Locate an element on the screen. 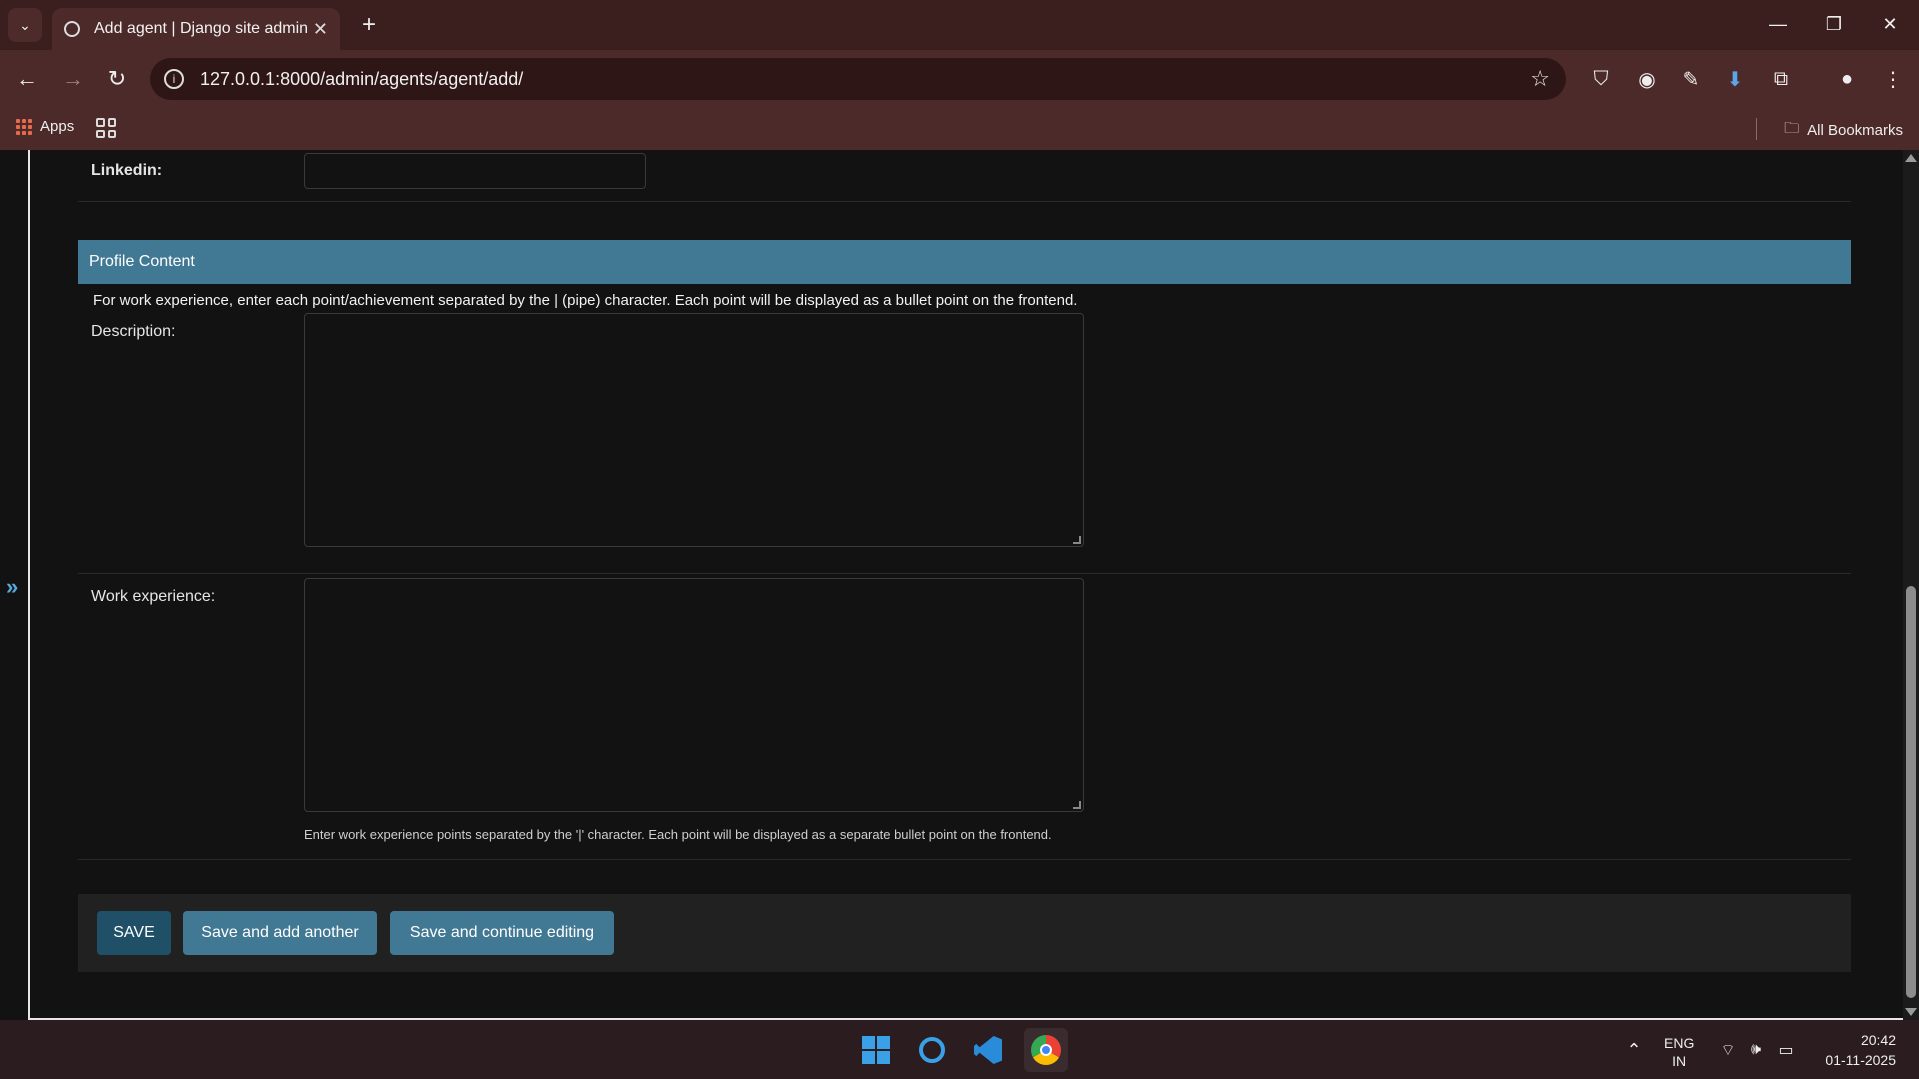 This screenshot has width=1919, height=1079. bookmarks-bar: Apps 🗀 All Bookmarks is located at coordinates (959, 129).